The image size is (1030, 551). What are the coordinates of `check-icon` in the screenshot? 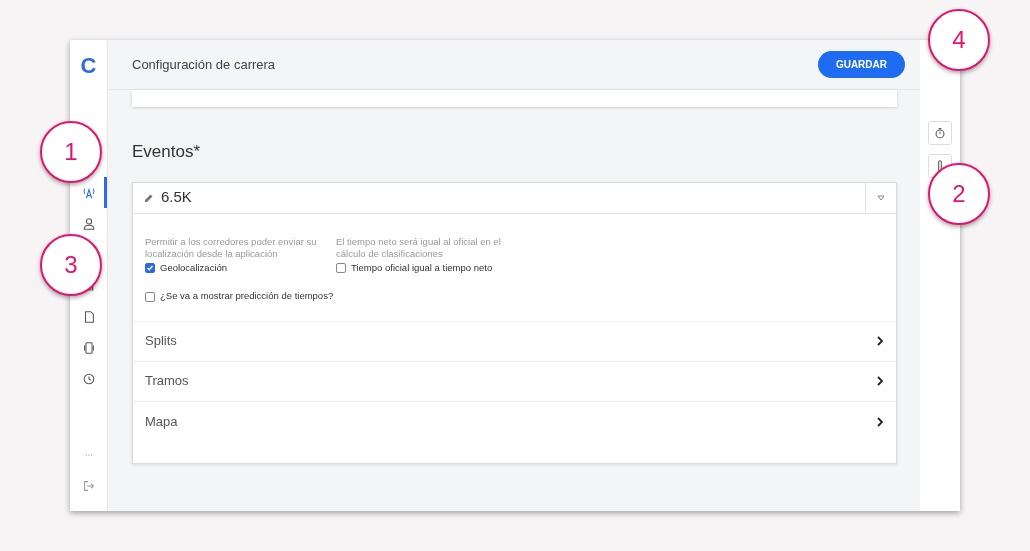 It's located at (150, 268).